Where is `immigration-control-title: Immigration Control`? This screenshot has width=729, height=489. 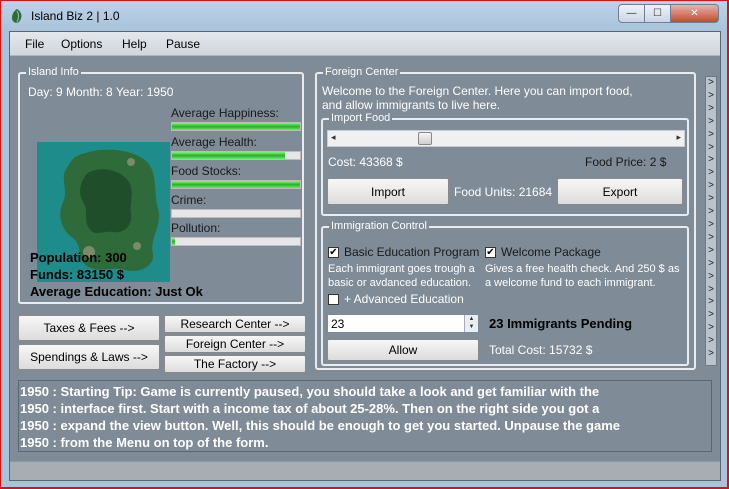
immigration-control-title: Immigration Control is located at coordinates (379, 226).